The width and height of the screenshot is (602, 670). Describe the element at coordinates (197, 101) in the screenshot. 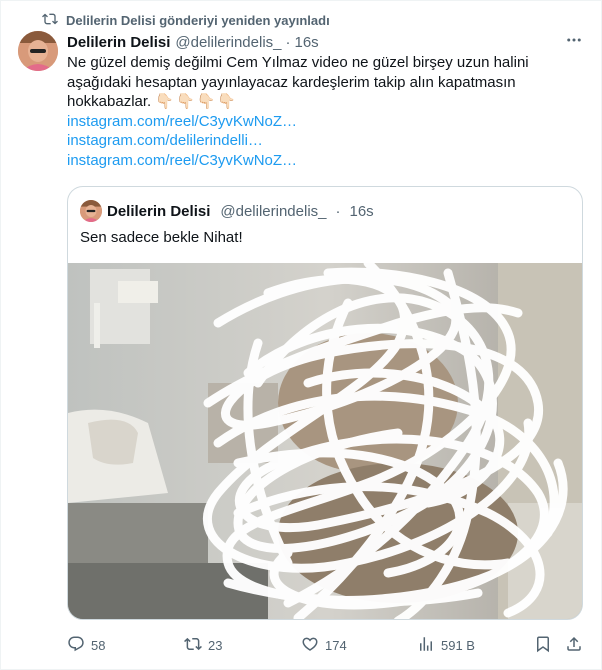

I see `pointing-down-emojis: 👇🏻👇🏻👇🏻👇🏻` at that location.